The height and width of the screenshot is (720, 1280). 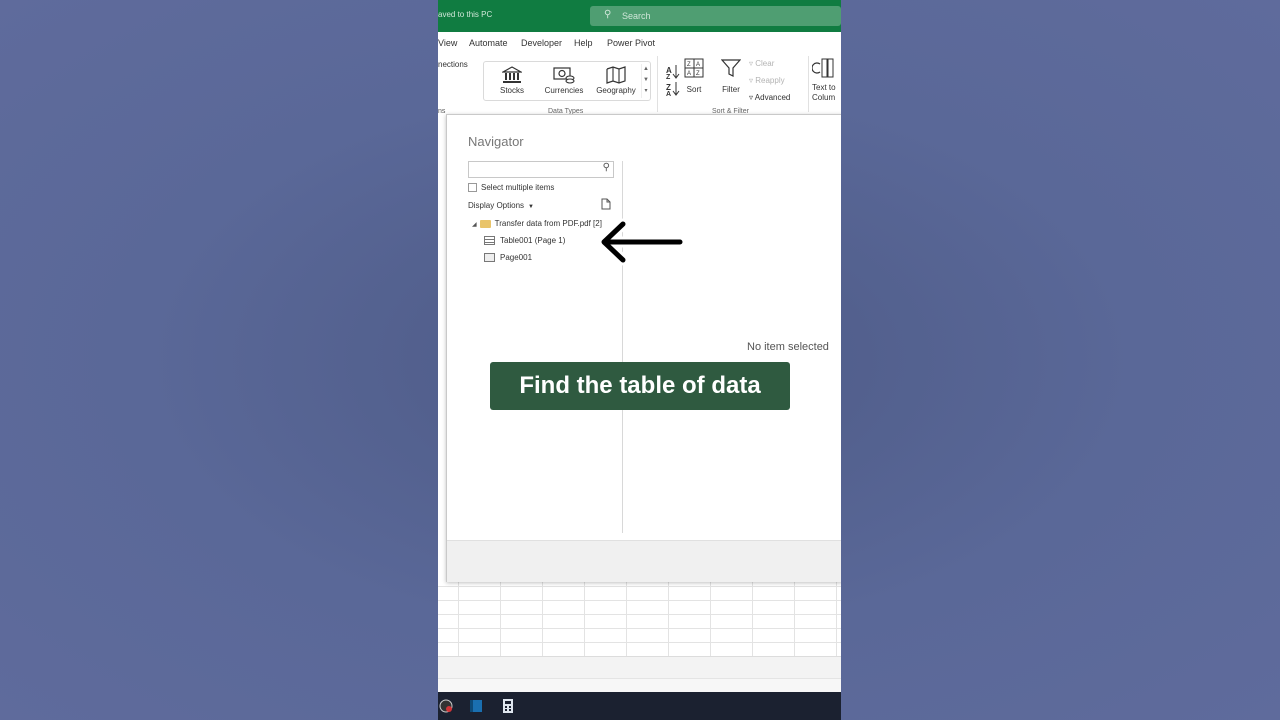 I want to click on checkbox-box, so click(x=472, y=188).